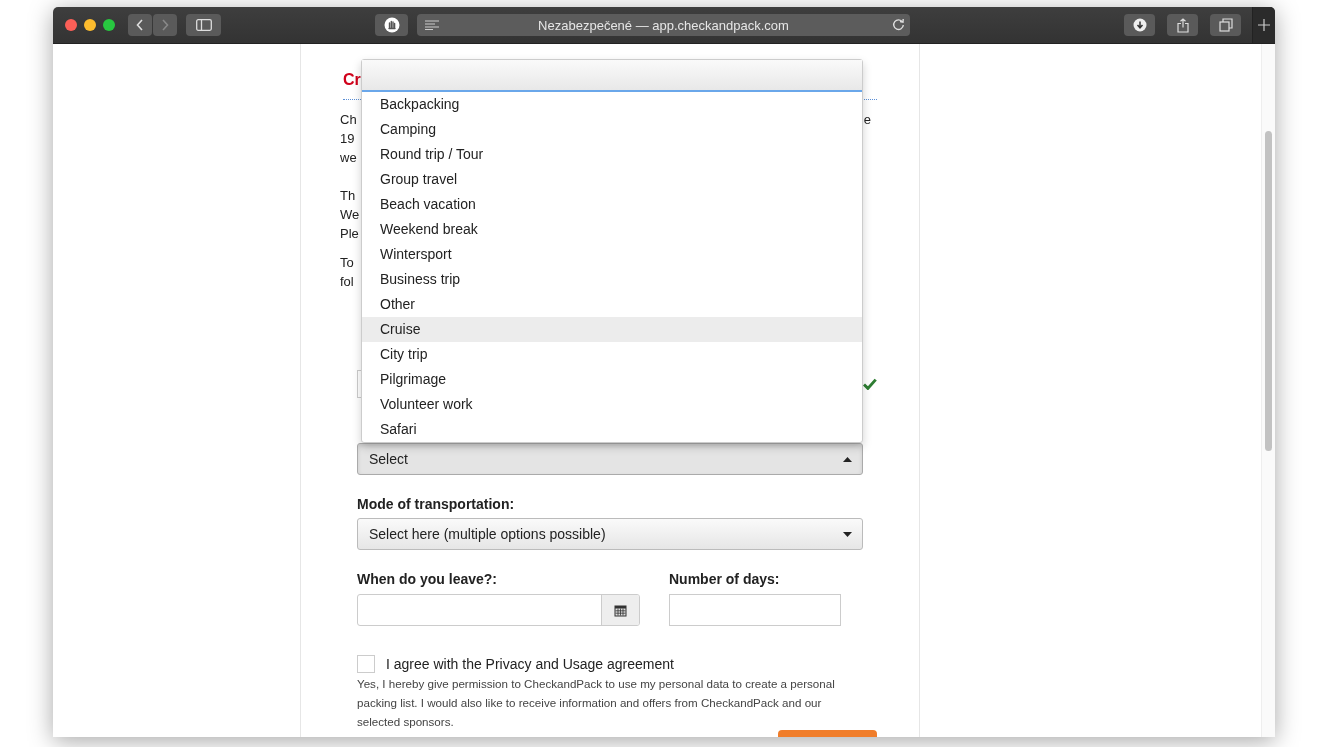 The image size is (1328, 747). I want to click on close-button, so click(71, 25).